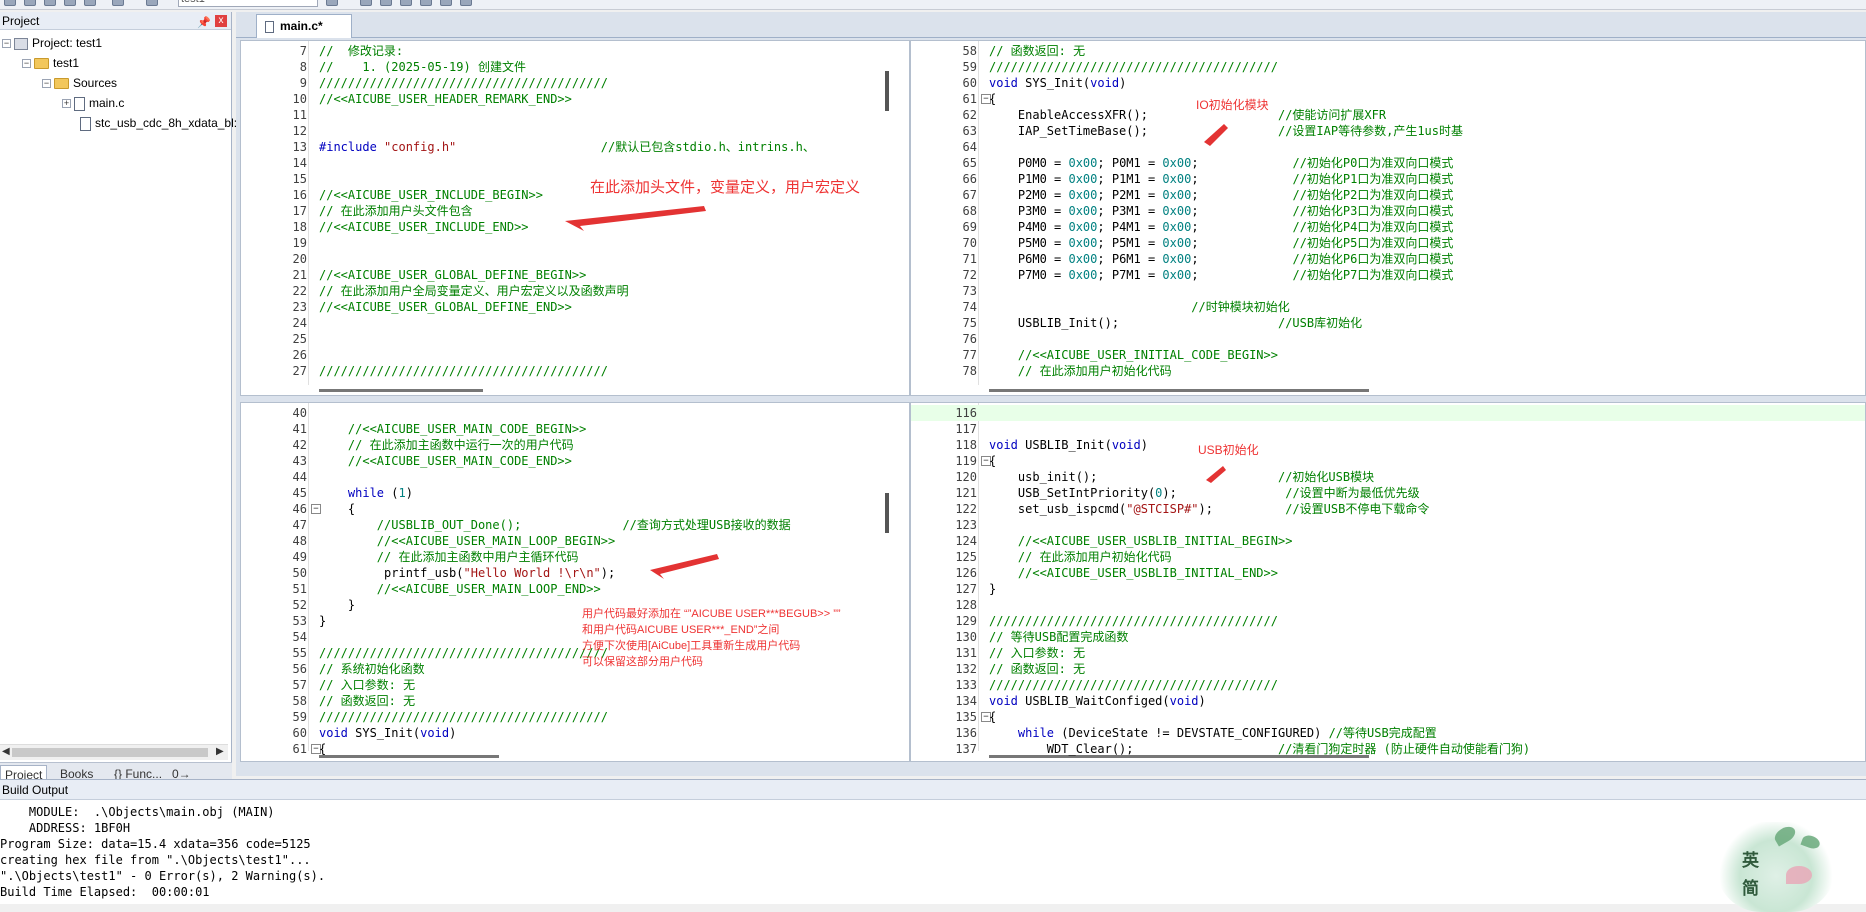 The image size is (1866, 912). Describe the element at coordinates (575, 243) in the screenshot. I see `code-line: 19` at that location.